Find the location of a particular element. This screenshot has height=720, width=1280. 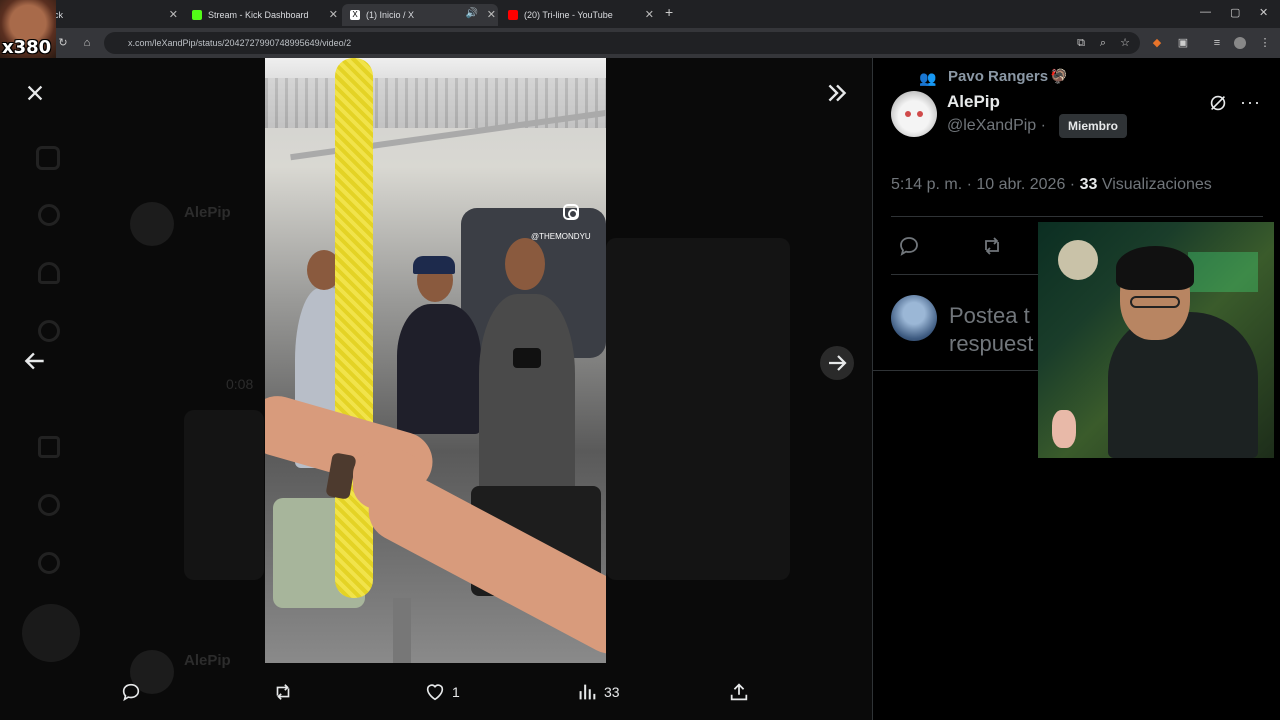

ghost-avatar is located at coordinates (152, 224).